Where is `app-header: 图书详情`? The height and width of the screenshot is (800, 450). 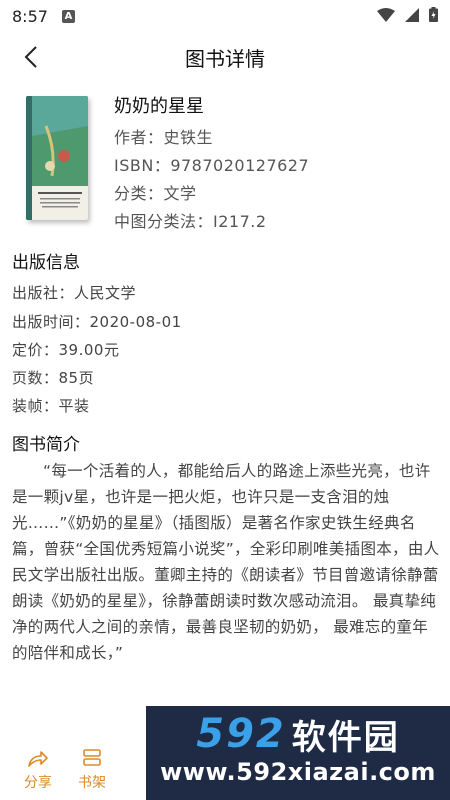 app-header: 图书详情 is located at coordinates (225, 57).